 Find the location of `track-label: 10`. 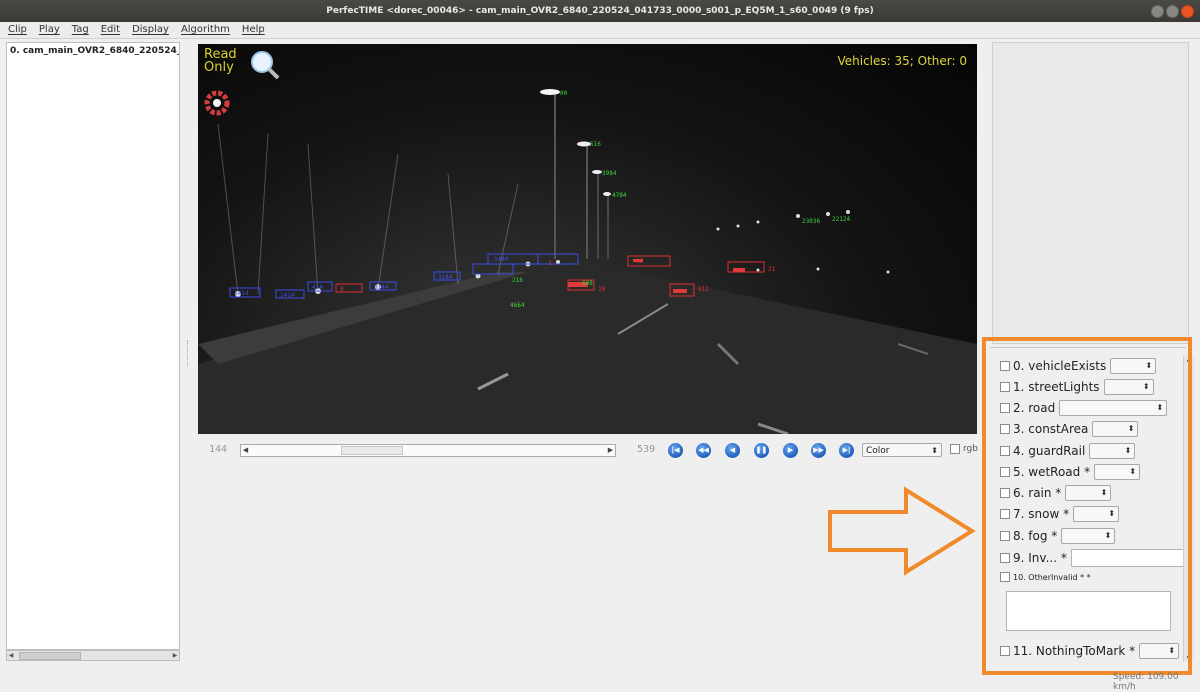

track-label: 10 is located at coordinates (602, 289).